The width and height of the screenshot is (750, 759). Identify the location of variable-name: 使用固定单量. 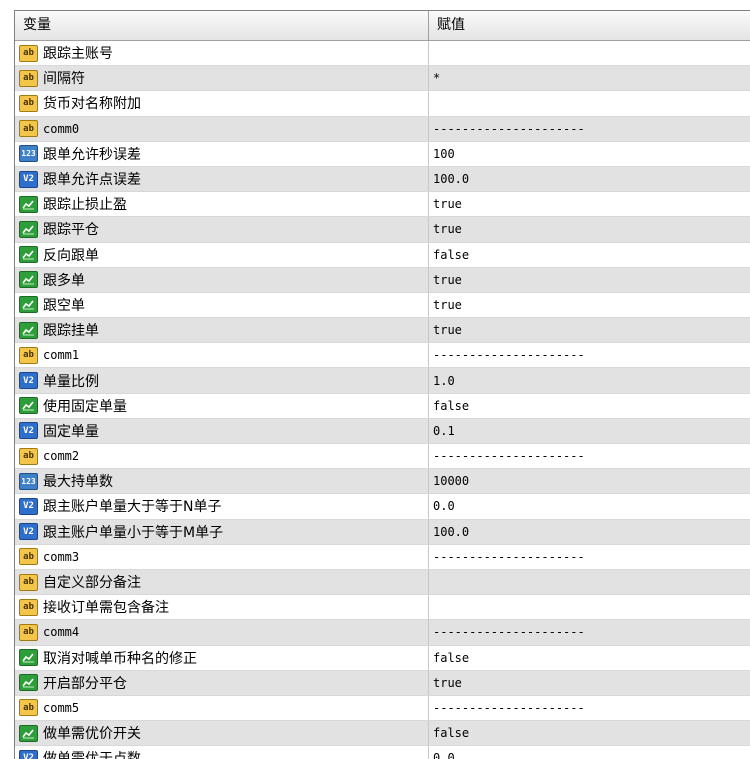
(85, 406).